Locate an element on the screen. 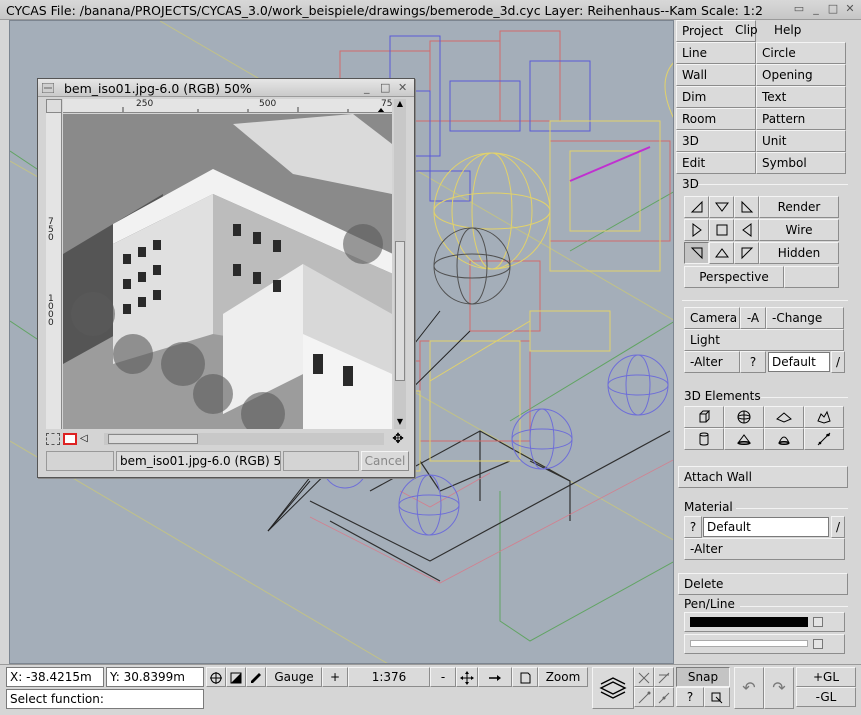 The height and width of the screenshot is (715, 861). quick-mask-icon is located at coordinates (70, 439).